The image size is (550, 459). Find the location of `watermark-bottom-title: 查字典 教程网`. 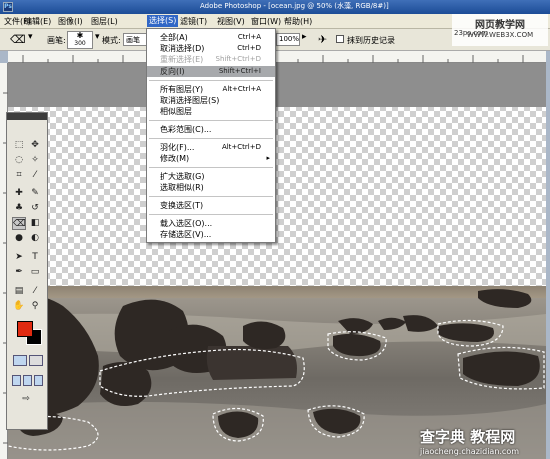

watermark-bottom-title: 查字典 教程网 is located at coordinates (468, 437).